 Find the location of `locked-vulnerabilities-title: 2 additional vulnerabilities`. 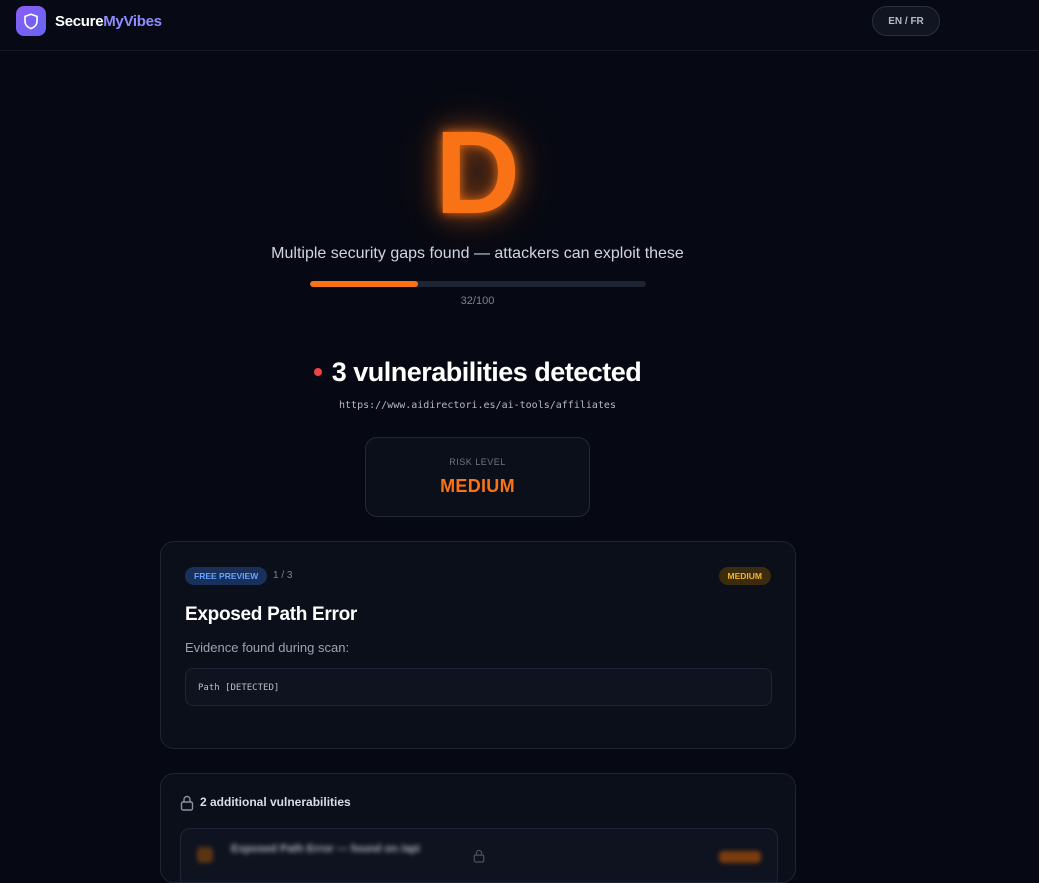

locked-vulnerabilities-title: 2 additional vulnerabilities is located at coordinates (275, 802).